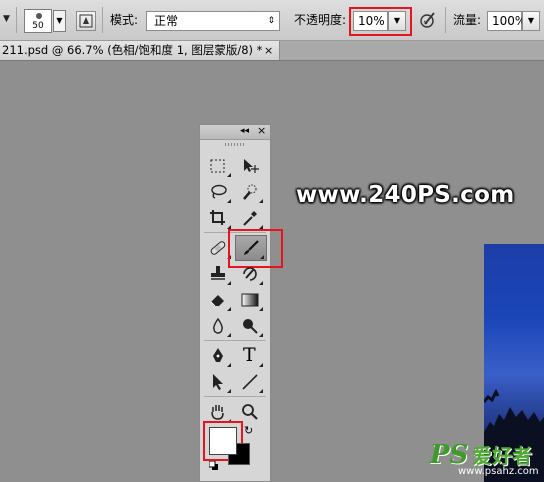  I want to click on toolbox-panel: ◂◂ × T ↻, so click(241, 303).